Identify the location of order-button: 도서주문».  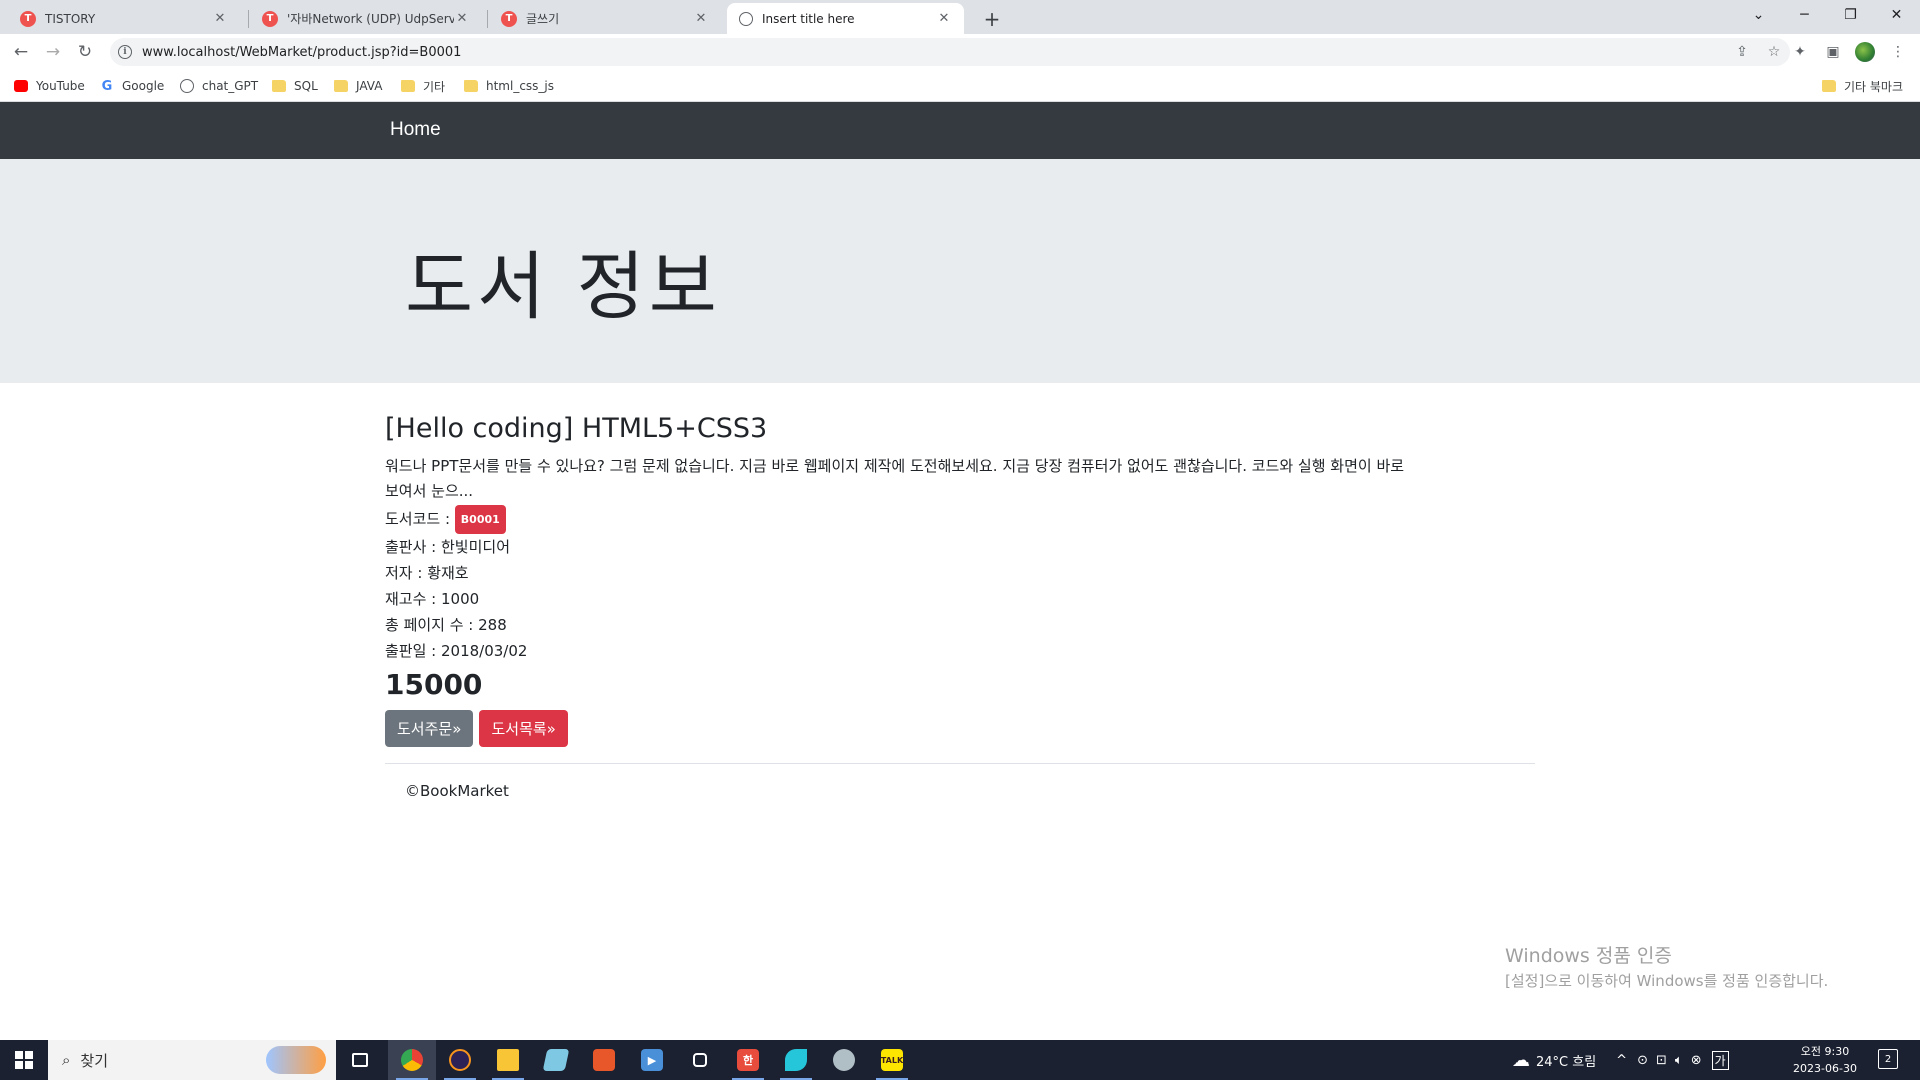
(429, 728).